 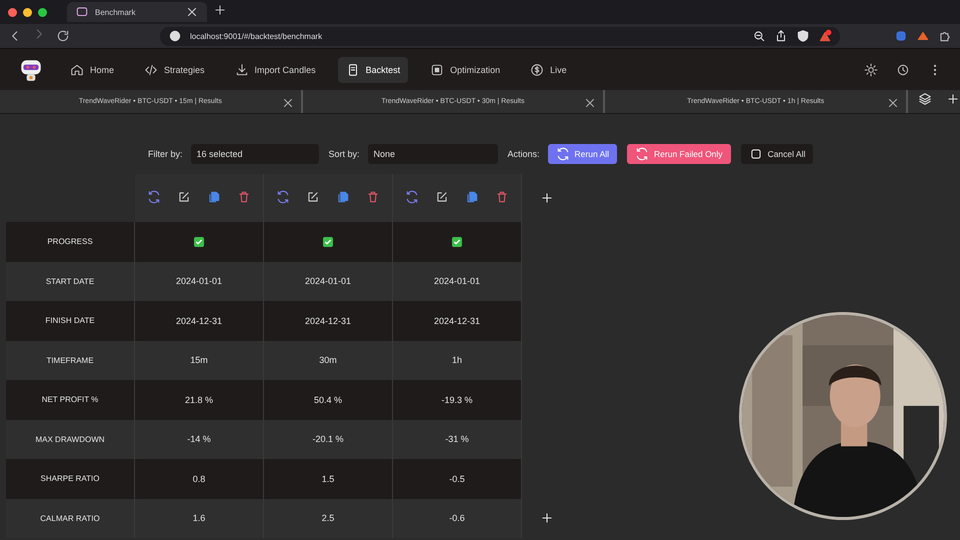 I want to click on action-button: Rerun All, so click(x=583, y=154).